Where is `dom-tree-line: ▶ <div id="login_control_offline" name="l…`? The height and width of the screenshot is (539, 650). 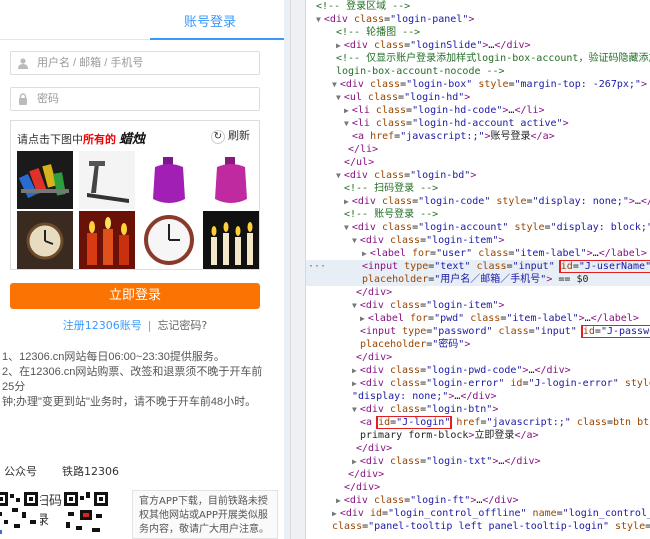 dom-tree-line: ▶ <div id="login_control_offline" name="l… is located at coordinates (478, 513).